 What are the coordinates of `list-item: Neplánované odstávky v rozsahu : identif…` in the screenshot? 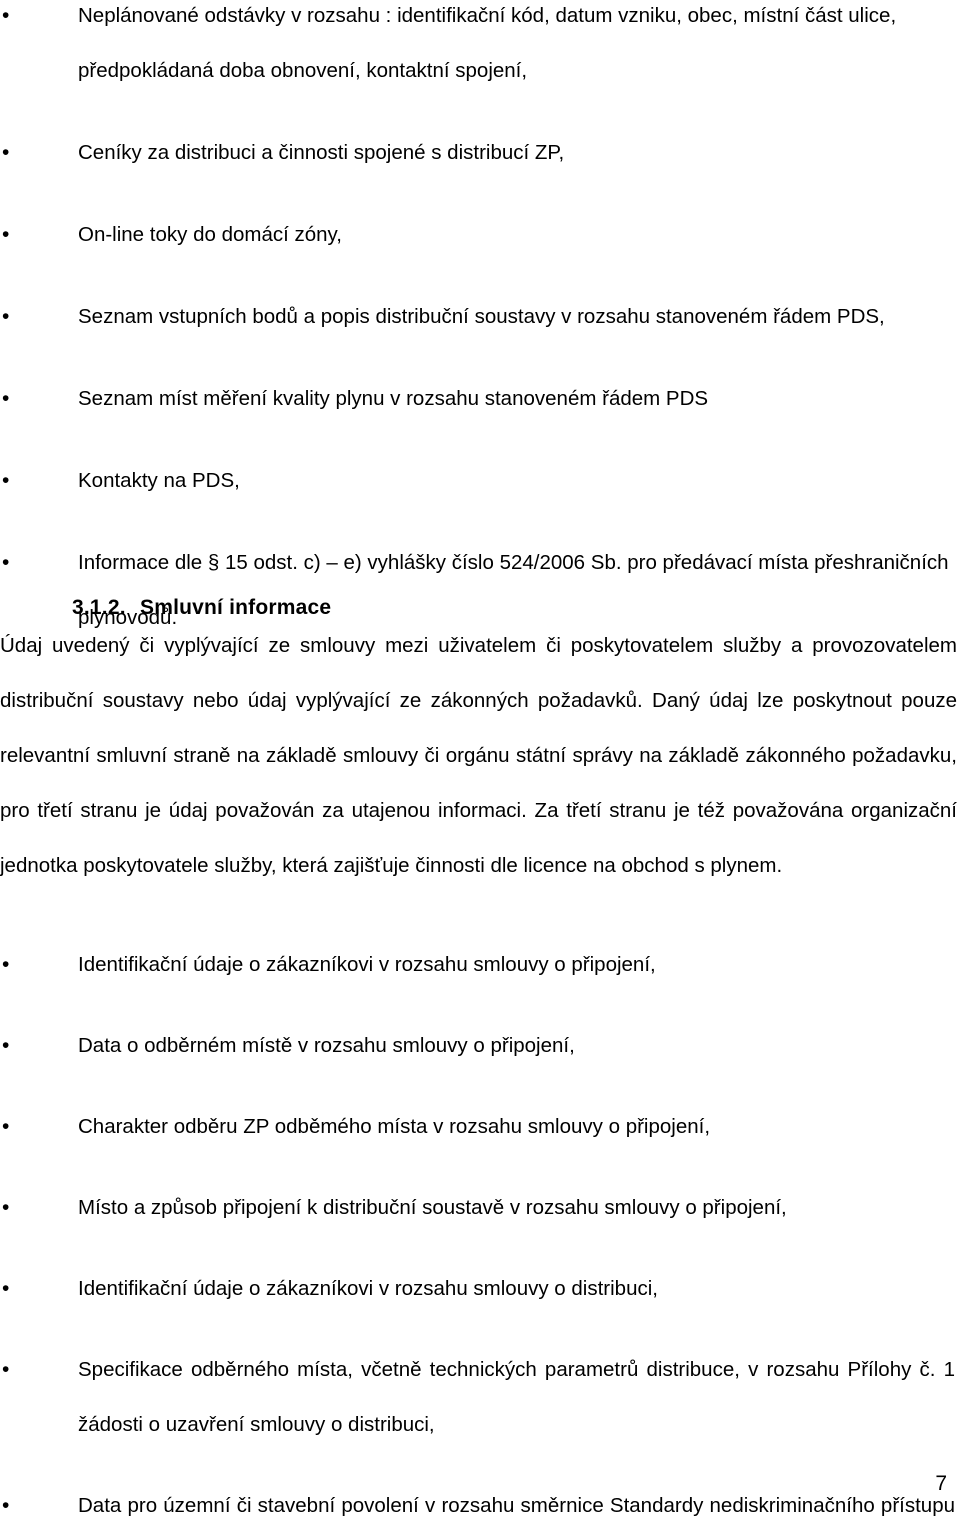 It's located at (480, 49).